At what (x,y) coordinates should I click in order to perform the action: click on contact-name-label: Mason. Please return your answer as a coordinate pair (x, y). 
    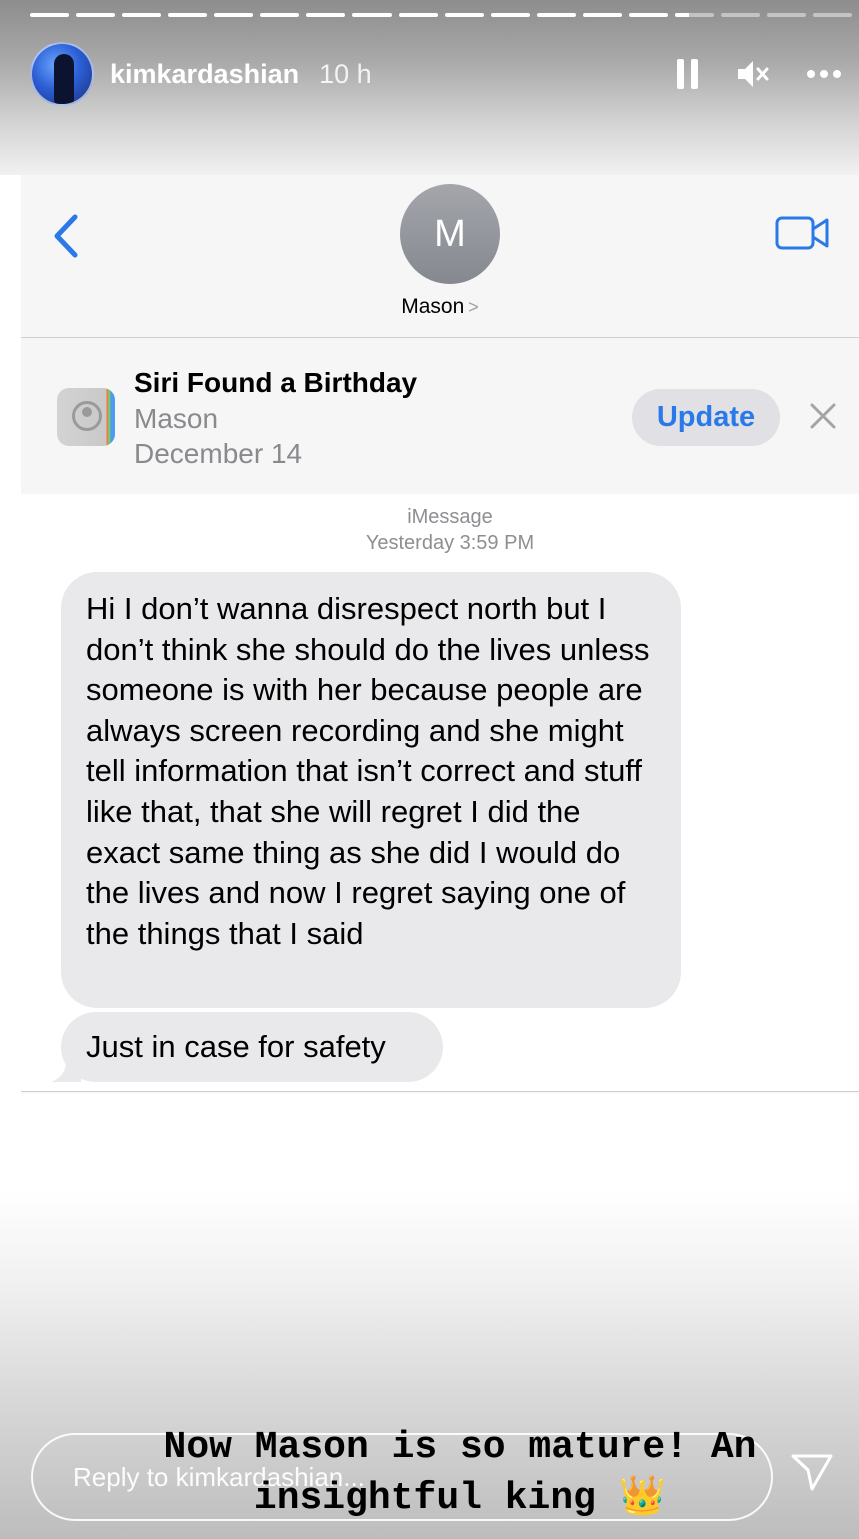
    Looking at the image, I should click on (433, 306).